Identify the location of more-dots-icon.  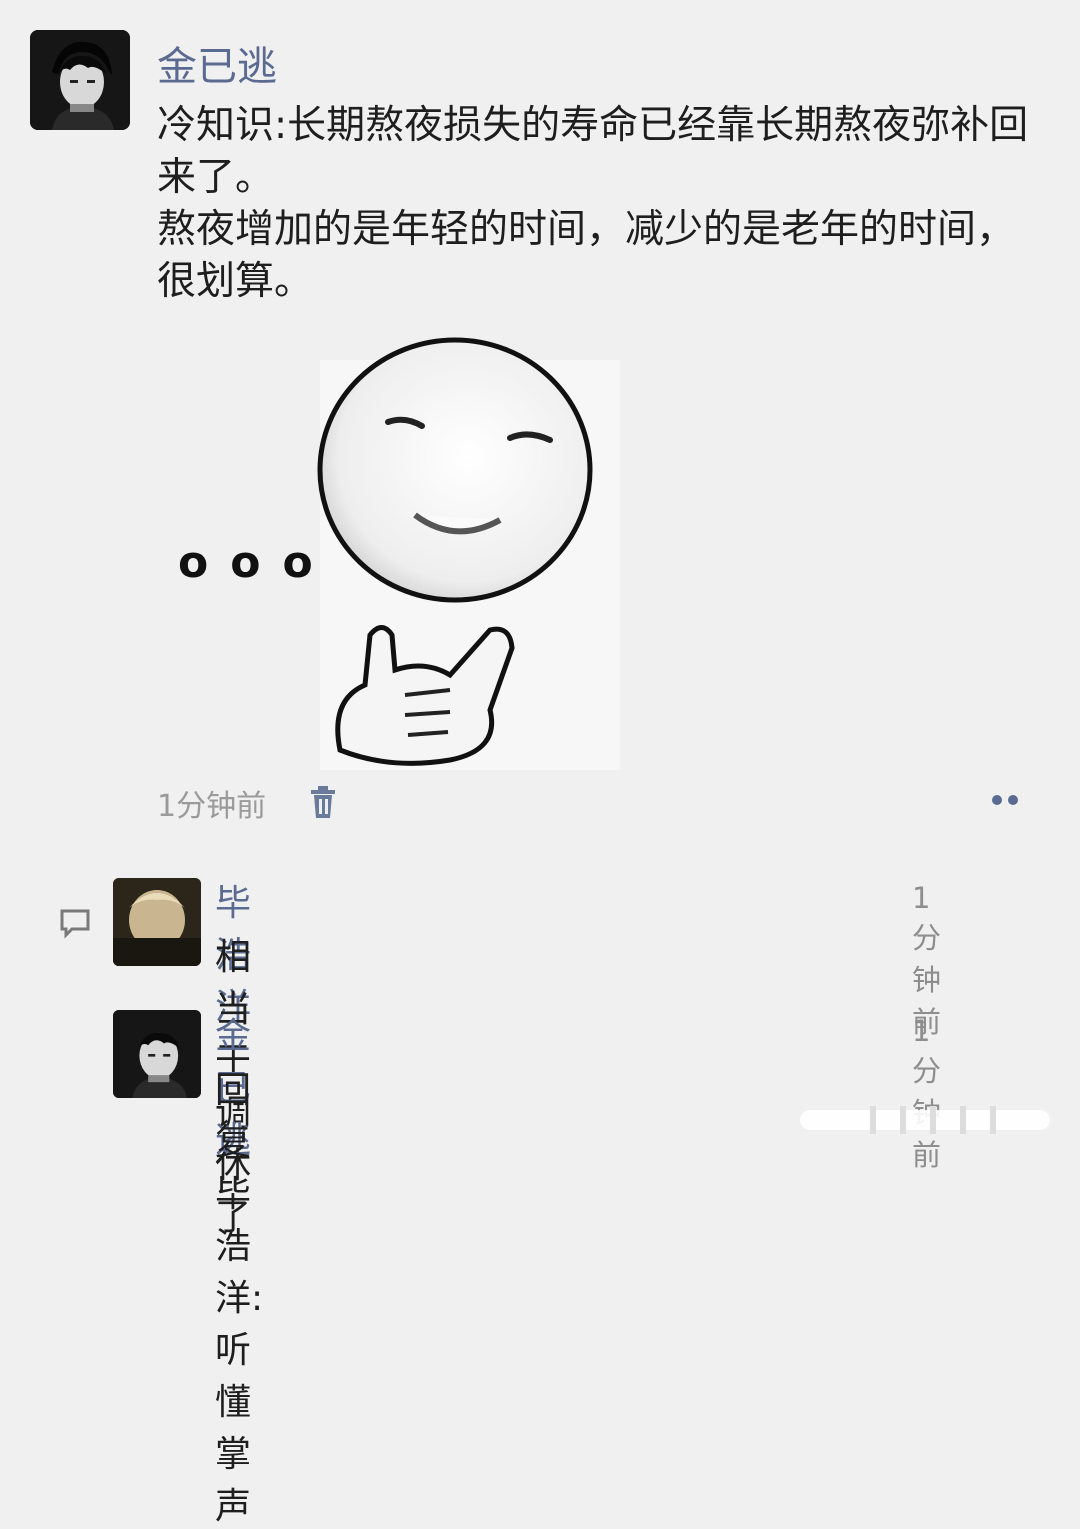
(1005, 800).